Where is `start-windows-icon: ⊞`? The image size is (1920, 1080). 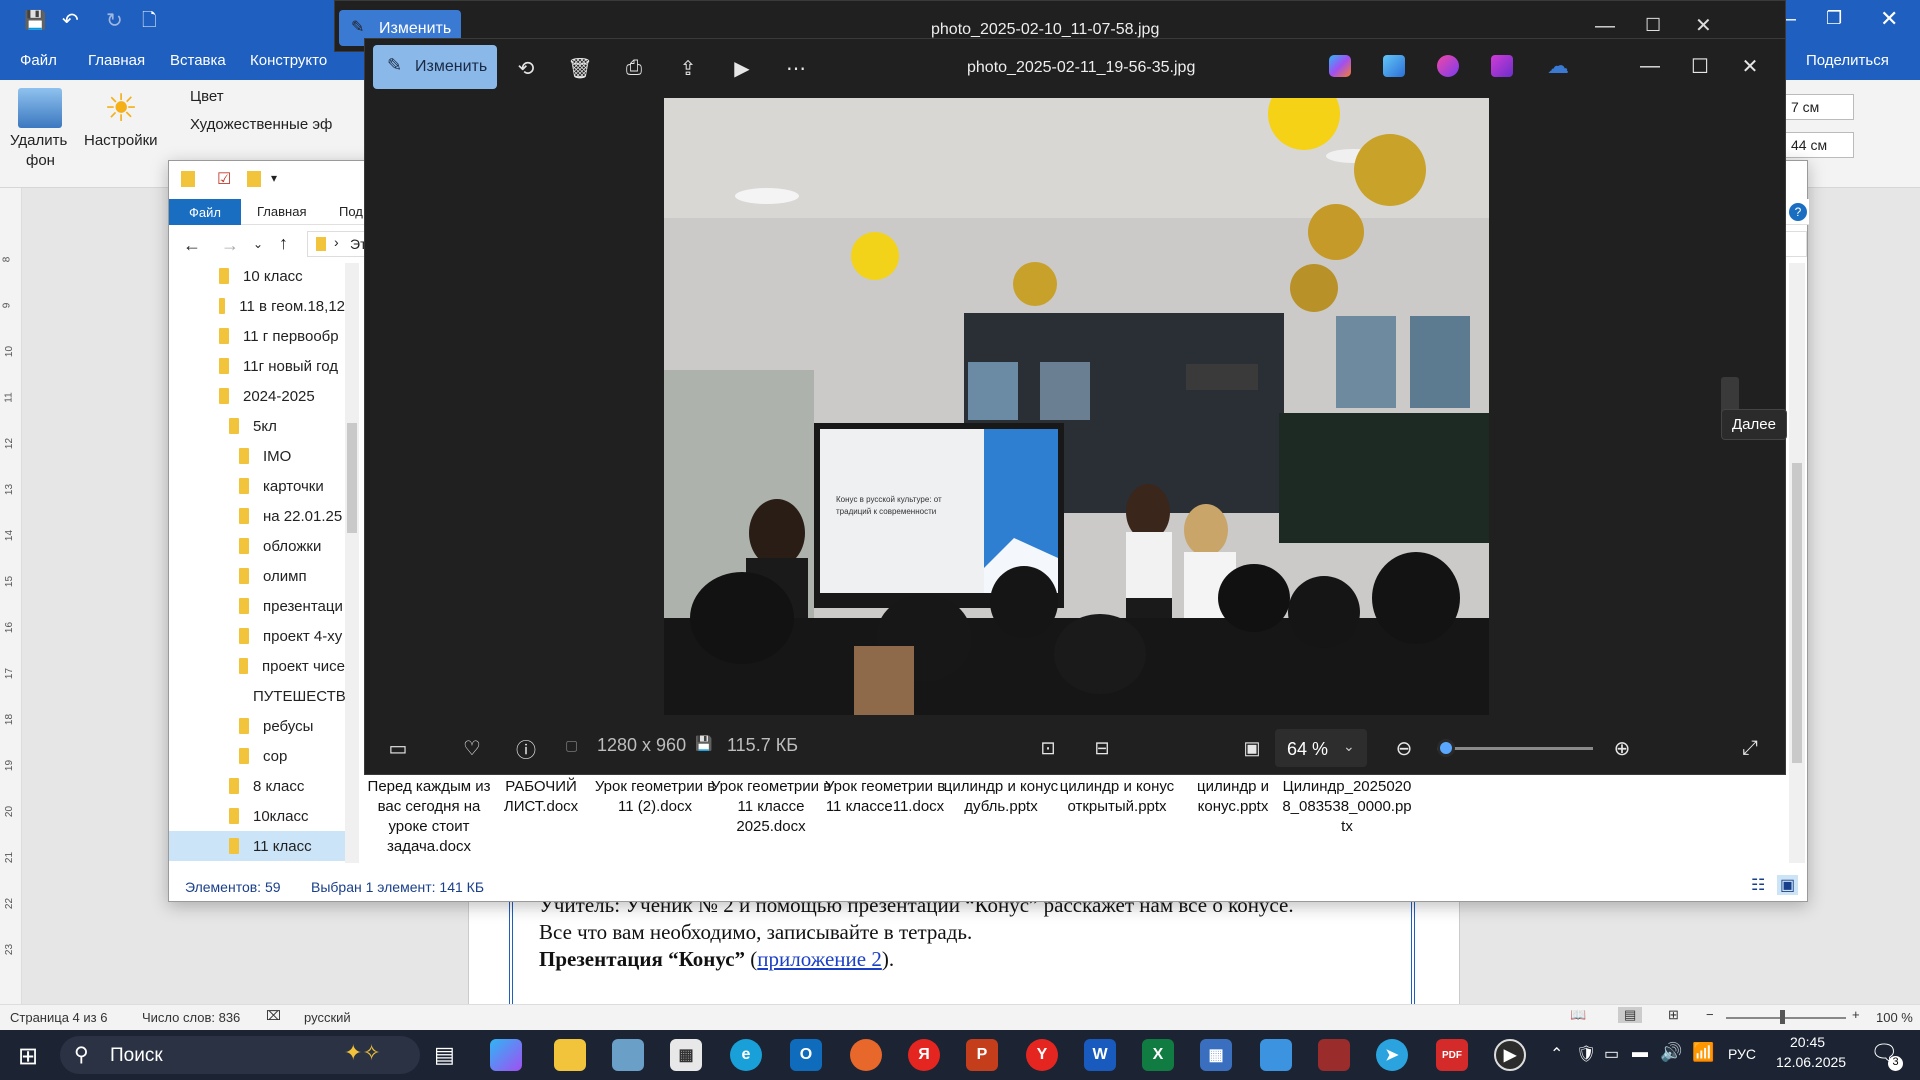 start-windows-icon: ⊞ is located at coordinates (28, 1056).